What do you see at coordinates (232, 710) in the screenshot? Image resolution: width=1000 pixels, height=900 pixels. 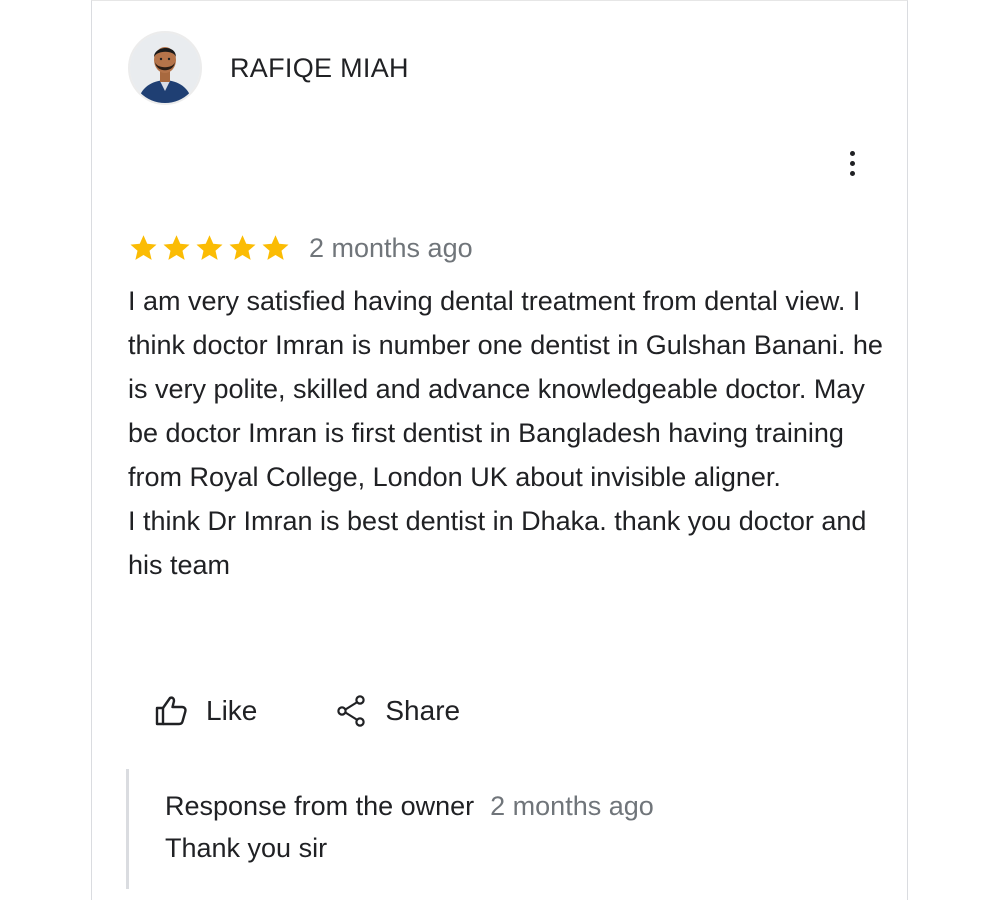 I see `like-label: Like` at bounding box center [232, 710].